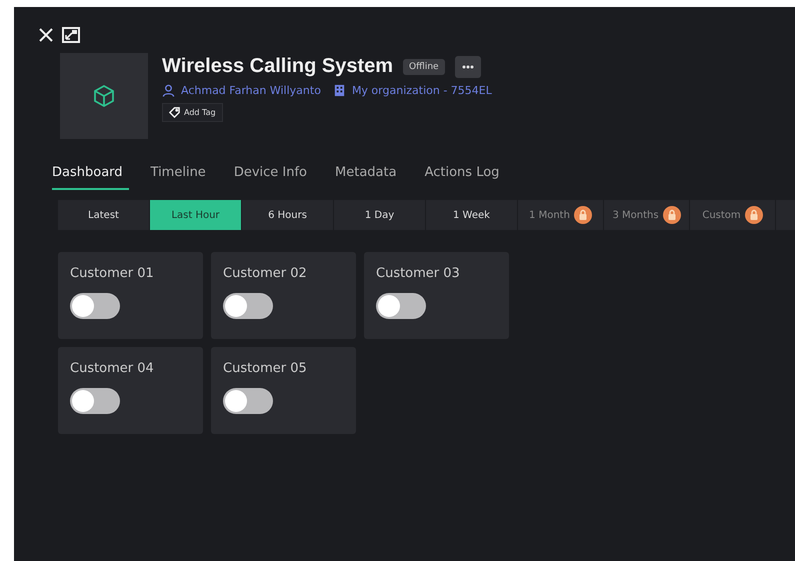  Describe the element at coordinates (112, 273) in the screenshot. I see `switch-label: Customer 01` at that location.